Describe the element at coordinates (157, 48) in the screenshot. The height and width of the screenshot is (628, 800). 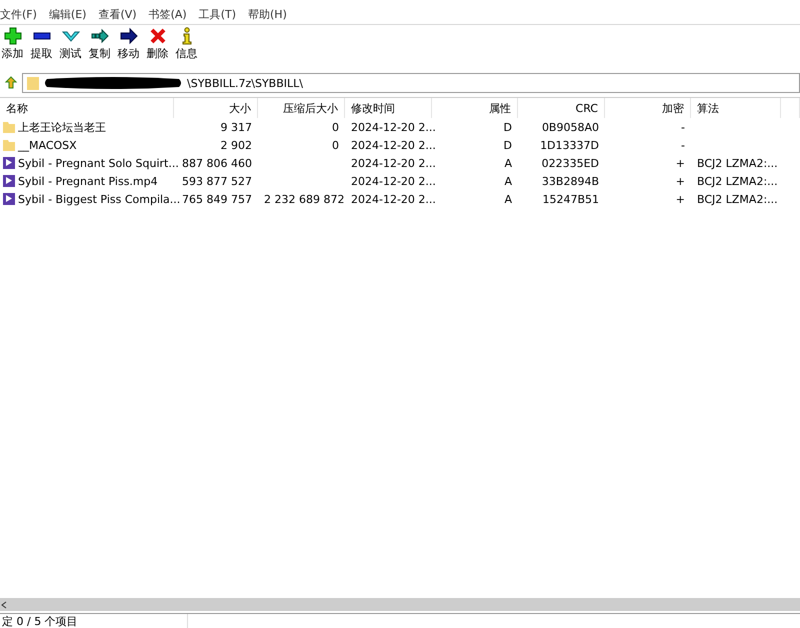
I see `toolbar-button: 删除` at that location.